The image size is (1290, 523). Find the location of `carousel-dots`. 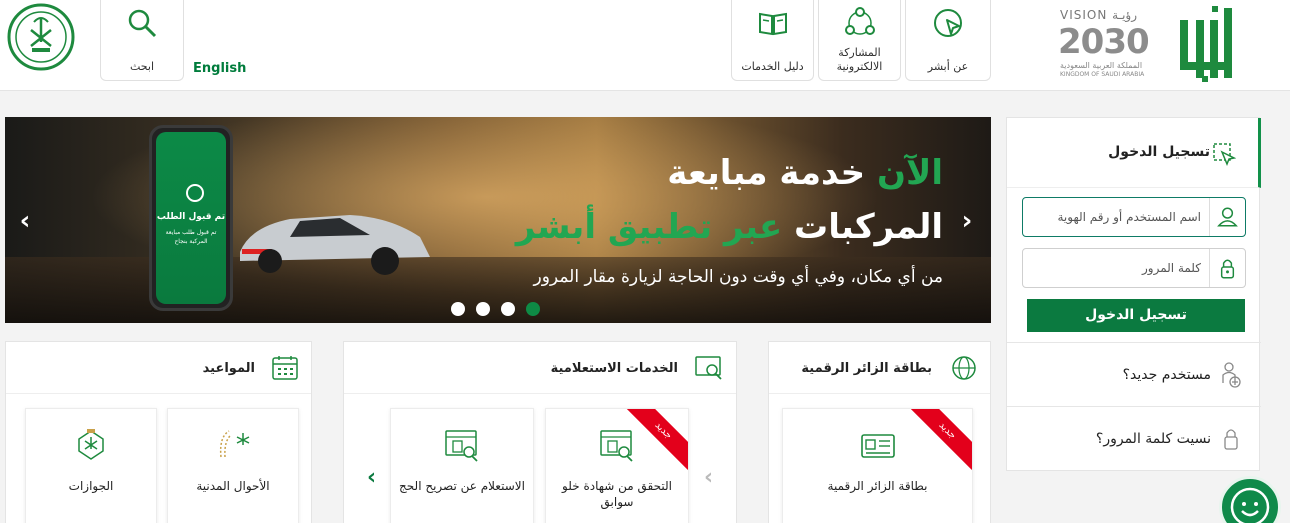

carousel-dots is located at coordinates (495, 309).